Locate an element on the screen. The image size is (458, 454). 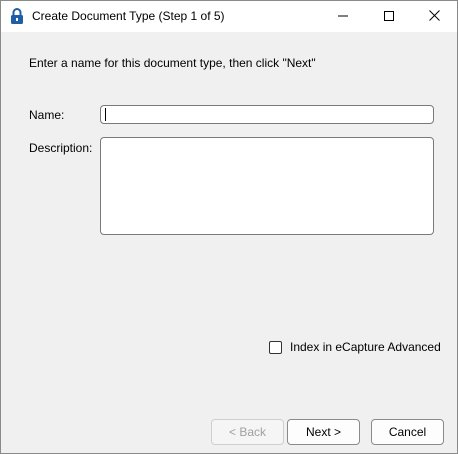
index-checkbox is located at coordinates (275, 347).